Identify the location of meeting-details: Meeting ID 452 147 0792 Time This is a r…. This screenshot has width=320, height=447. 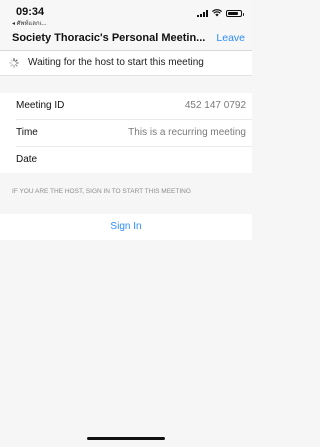
(126, 133).